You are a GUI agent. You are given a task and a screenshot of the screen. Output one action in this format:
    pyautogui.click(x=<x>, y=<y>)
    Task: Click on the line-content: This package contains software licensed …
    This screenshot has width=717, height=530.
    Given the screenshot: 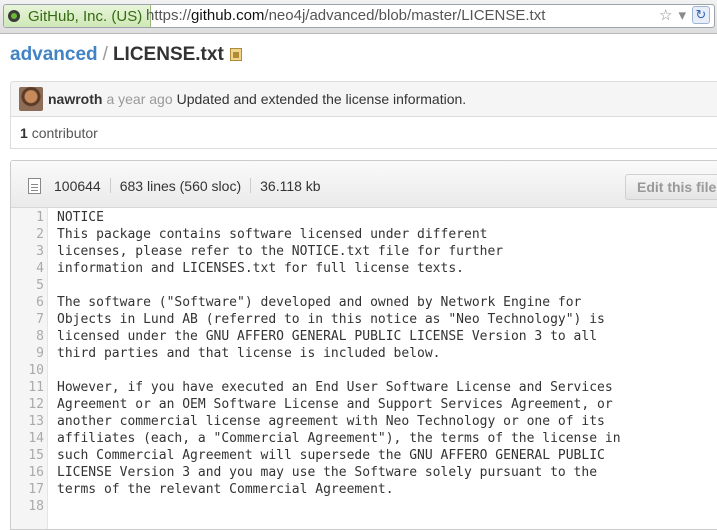 What is the action you would take?
    pyautogui.click(x=272, y=234)
    